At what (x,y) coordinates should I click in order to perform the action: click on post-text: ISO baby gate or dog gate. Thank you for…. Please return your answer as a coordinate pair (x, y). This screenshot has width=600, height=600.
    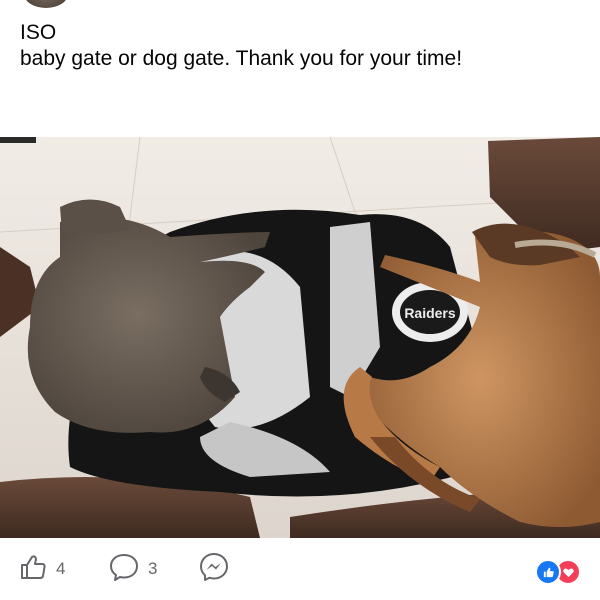
    Looking at the image, I should click on (300, 46).